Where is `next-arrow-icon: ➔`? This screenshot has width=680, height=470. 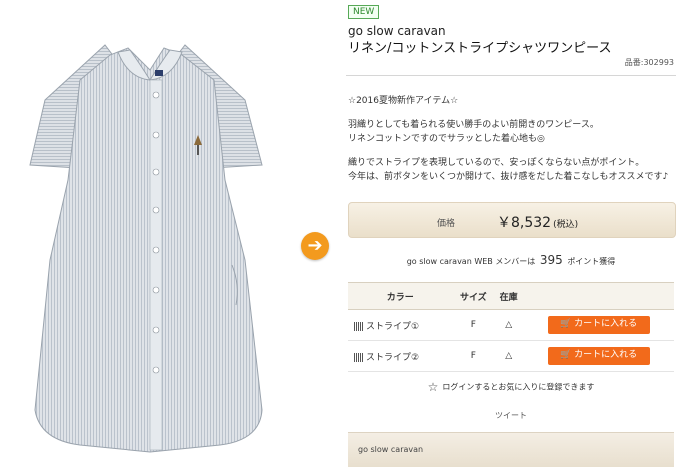
next-arrow-icon: ➔ is located at coordinates (315, 246).